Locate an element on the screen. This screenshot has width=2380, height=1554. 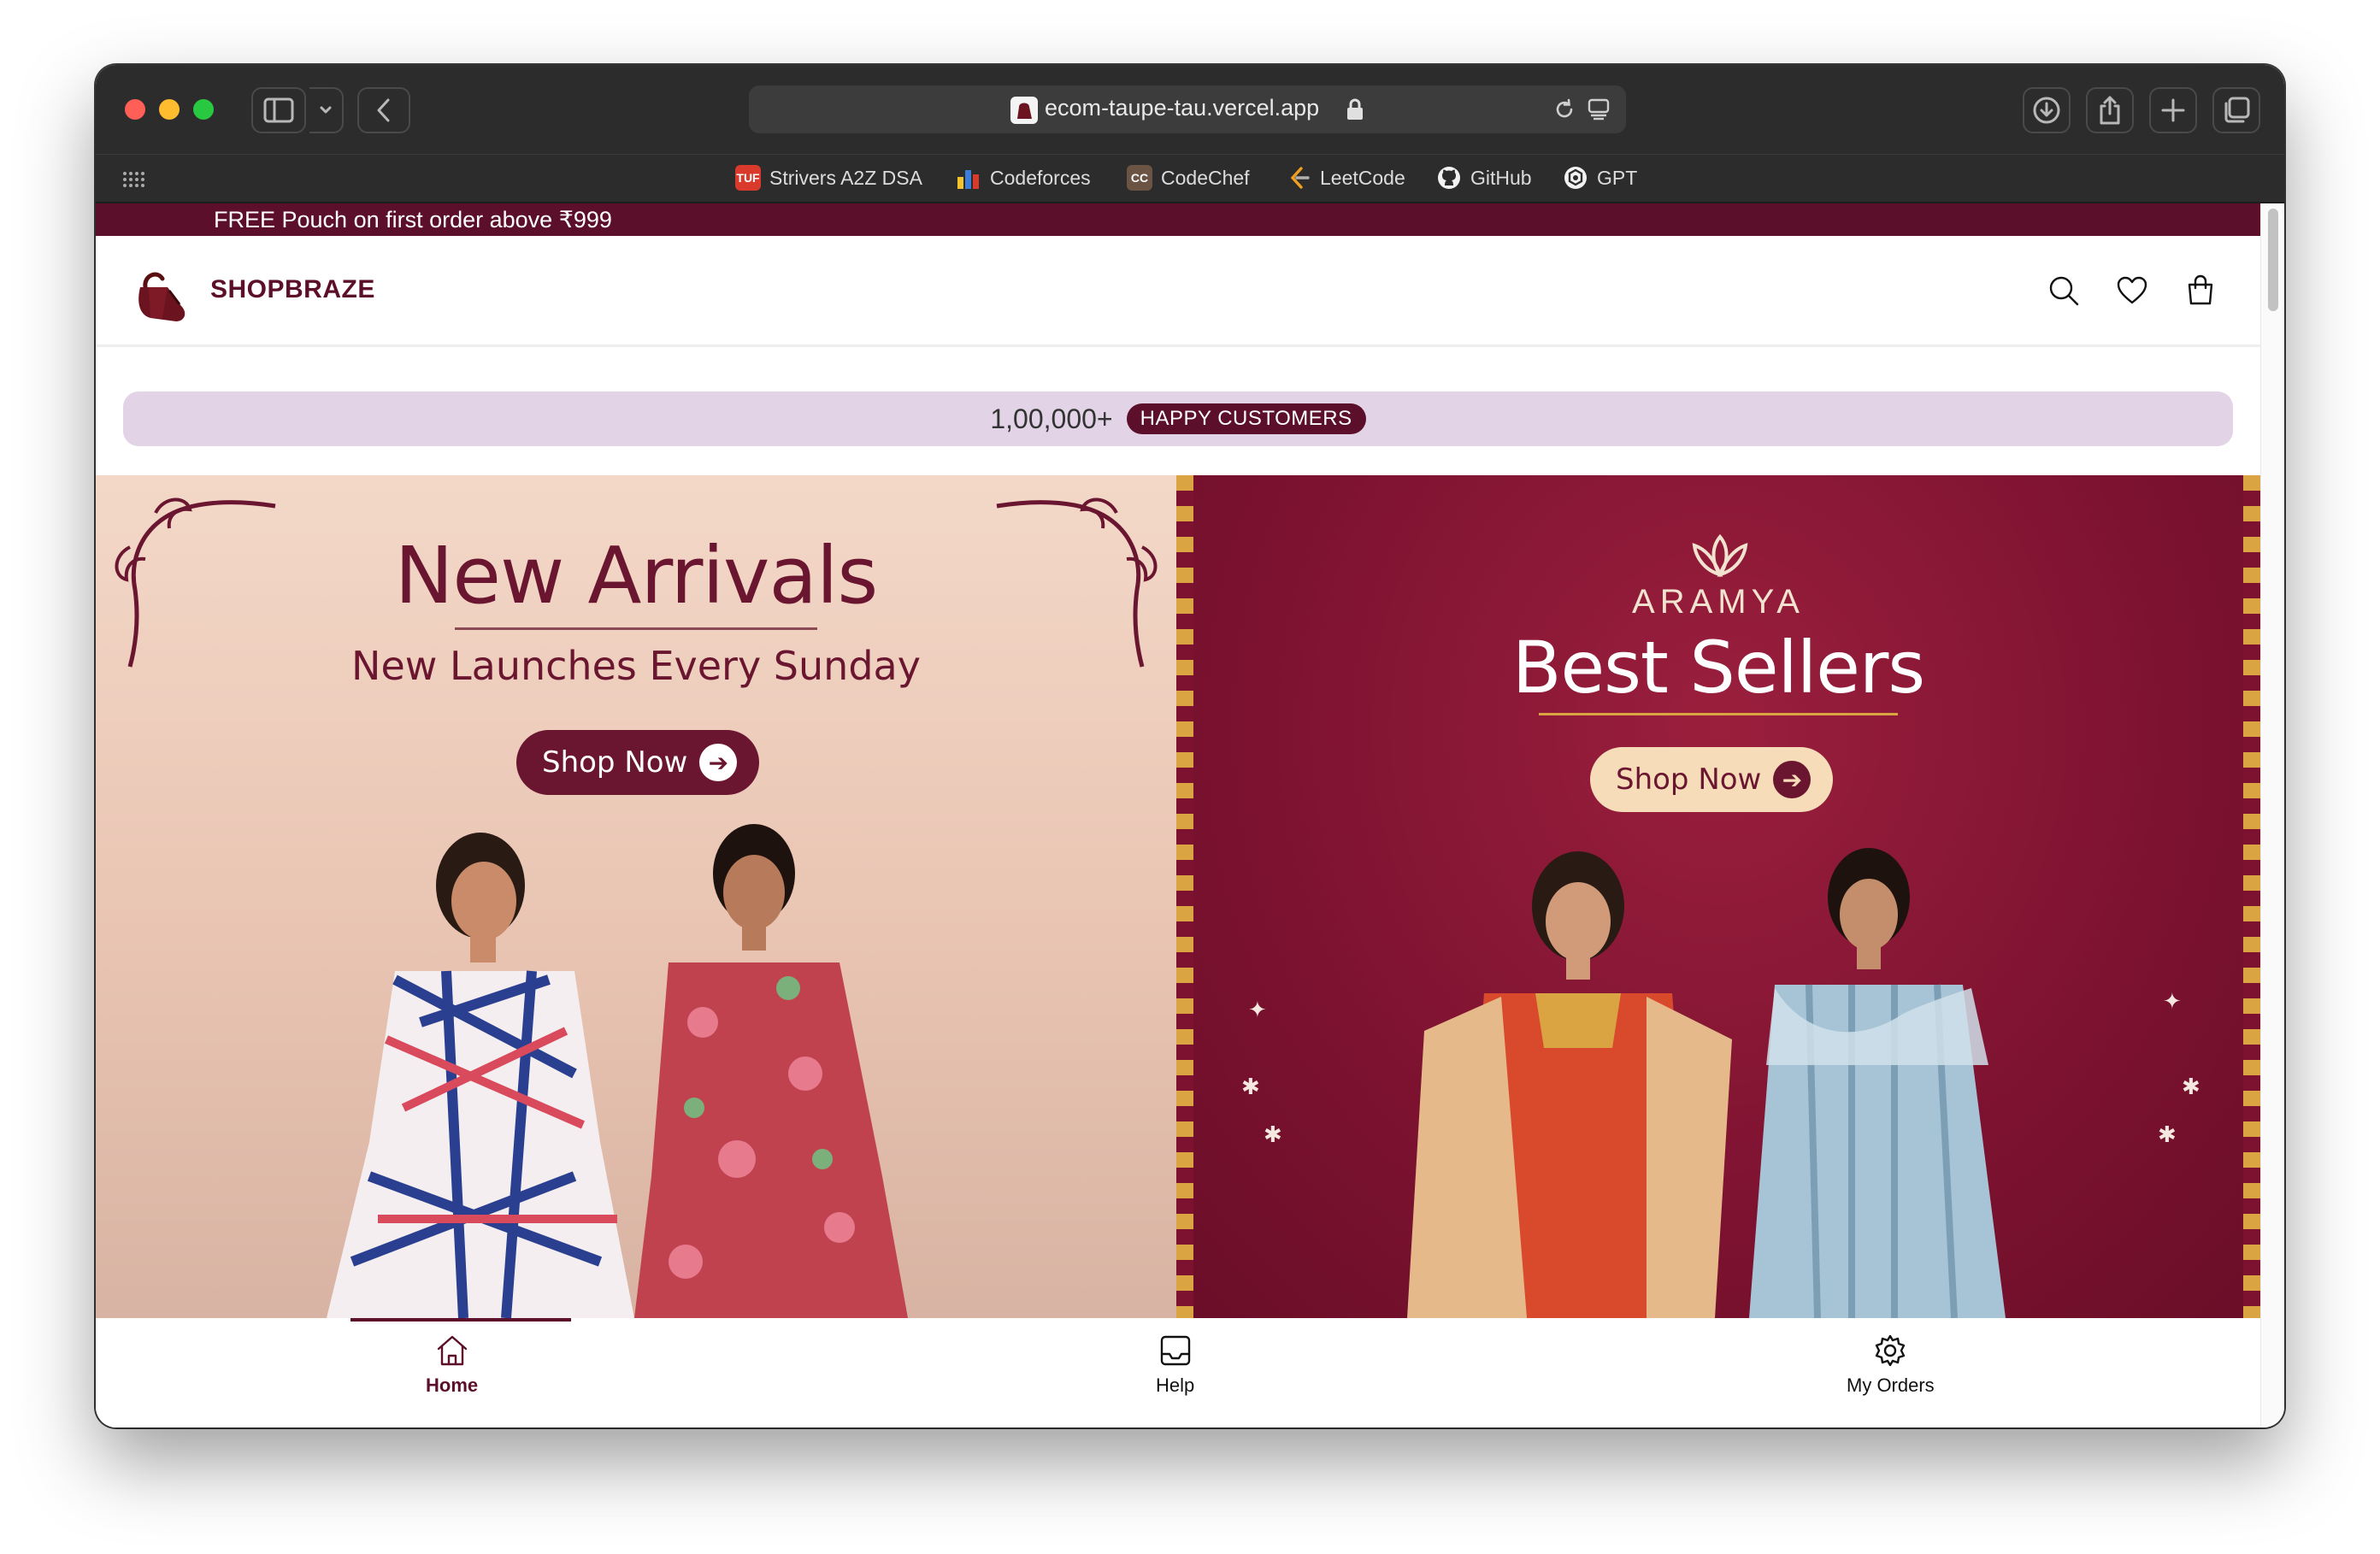
favorite-codechef: CC CodeChef is located at coordinates (1189, 178).